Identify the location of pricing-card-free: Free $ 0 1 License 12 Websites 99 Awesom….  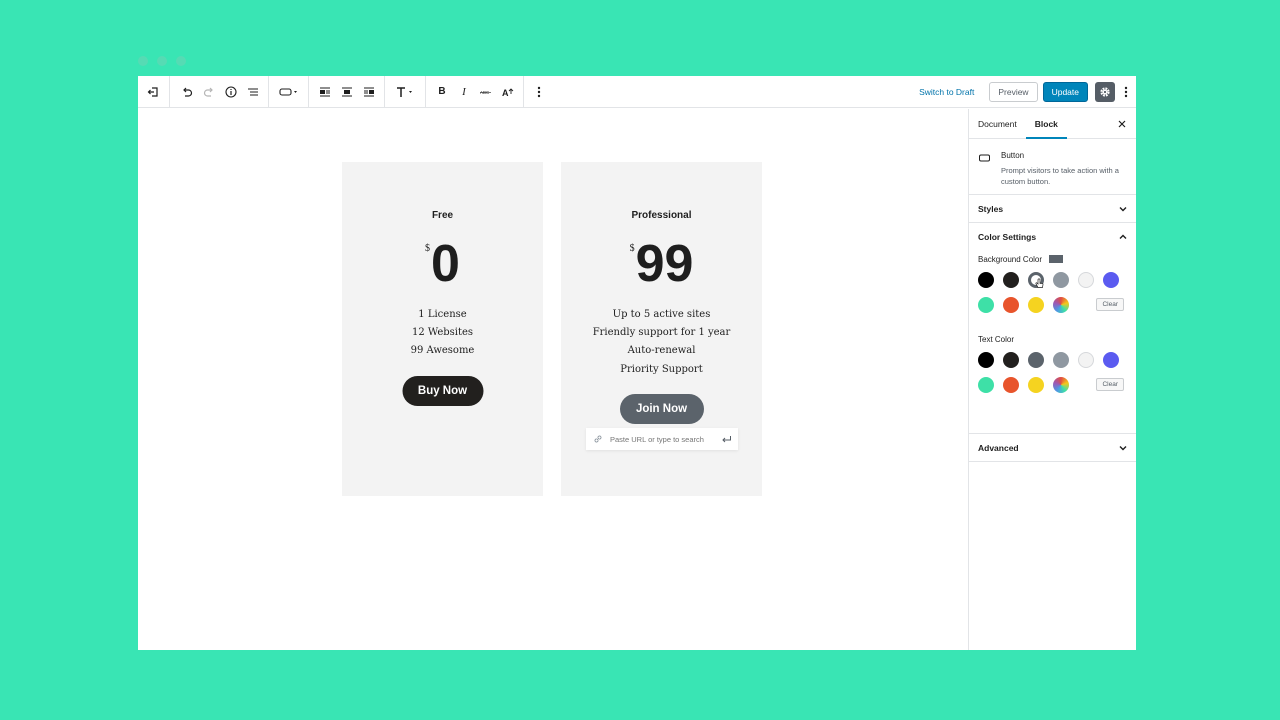
(442, 329).